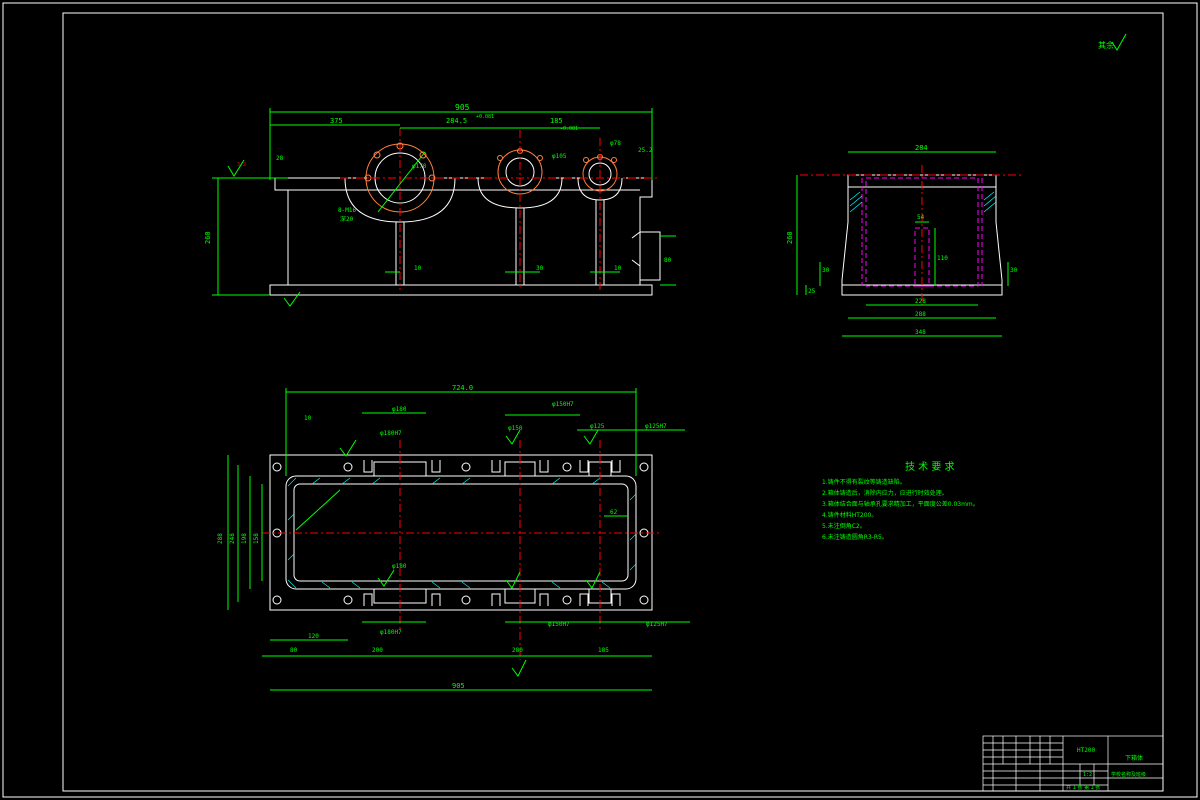 The height and width of the screenshot is (800, 1200). What do you see at coordinates (220, 538) in the screenshot?
I see `dim-top-height-1: 288` at bounding box center [220, 538].